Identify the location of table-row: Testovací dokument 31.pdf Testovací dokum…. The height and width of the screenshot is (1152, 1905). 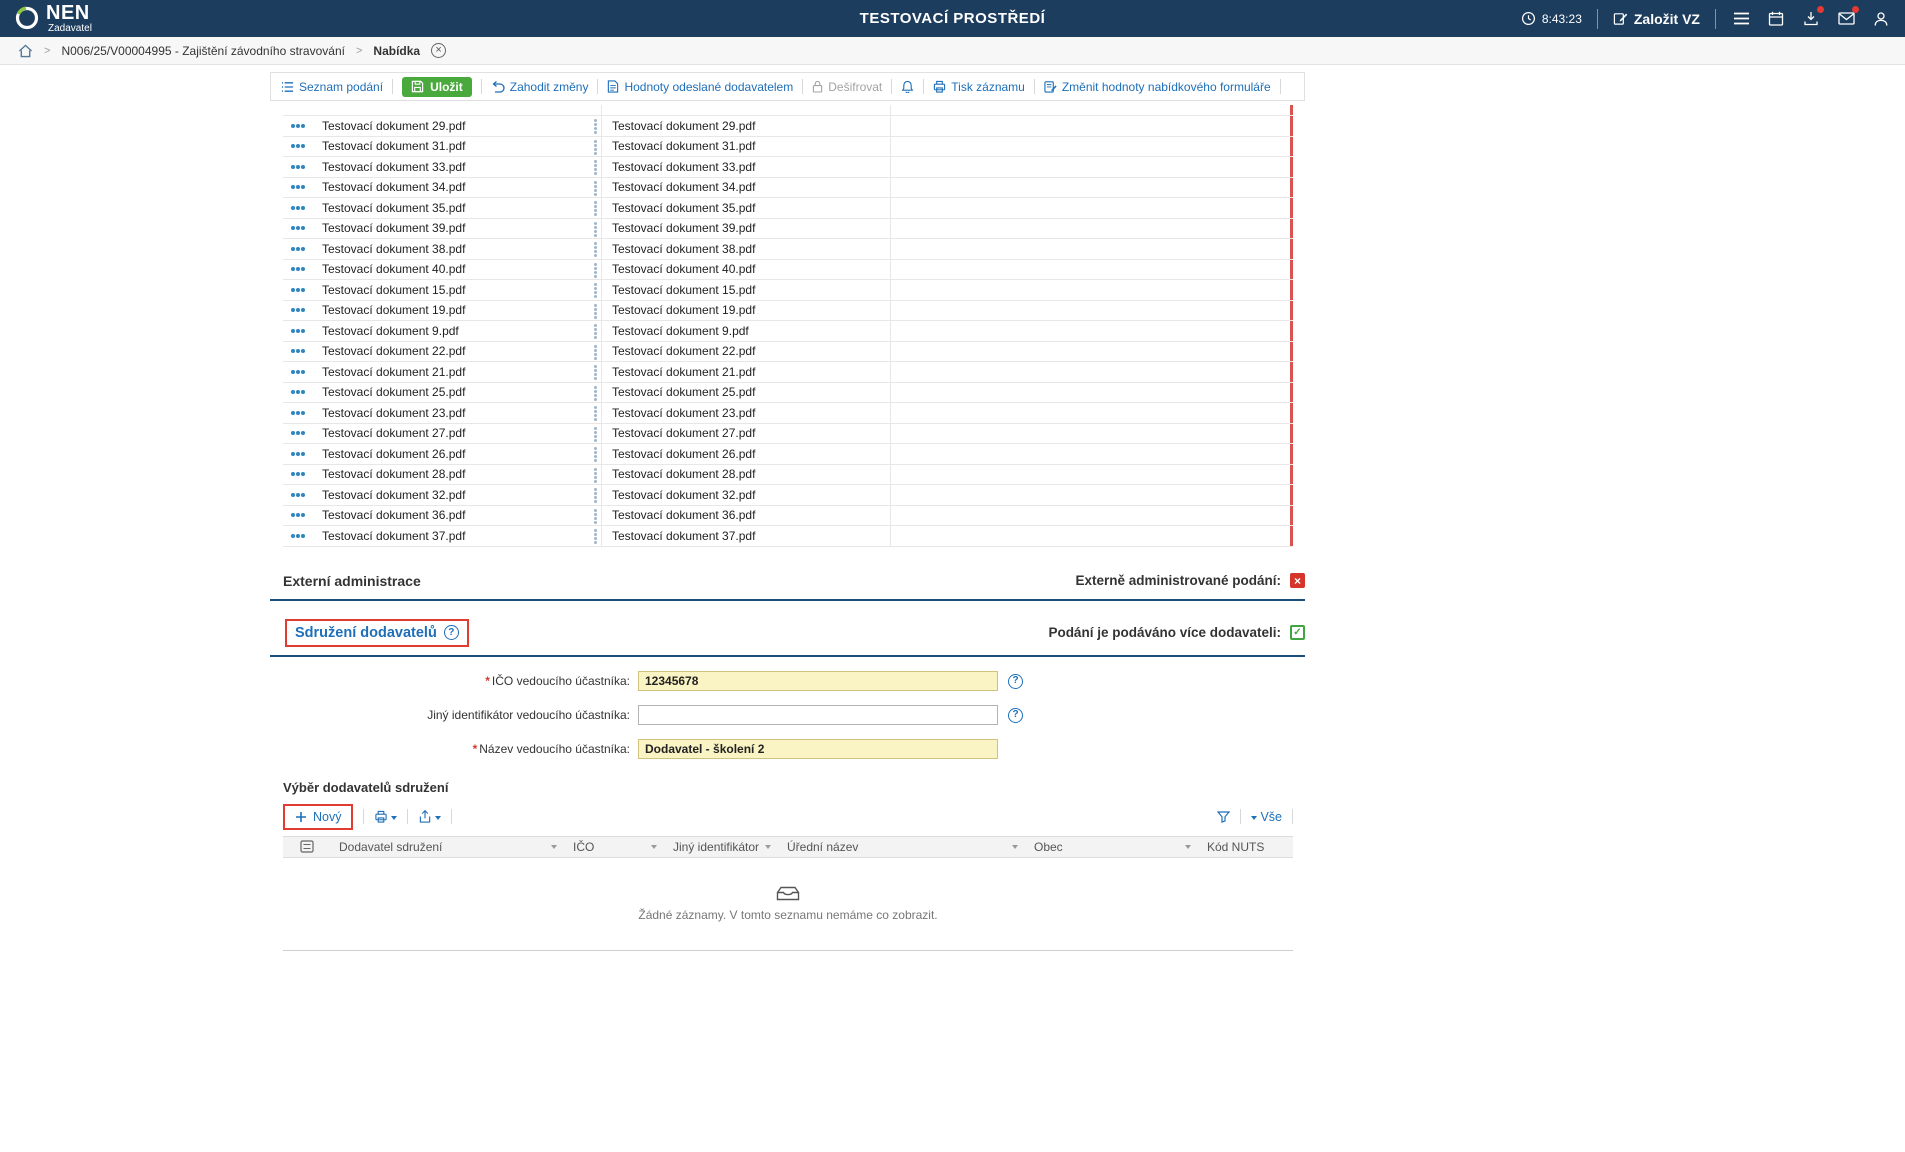
(788, 146).